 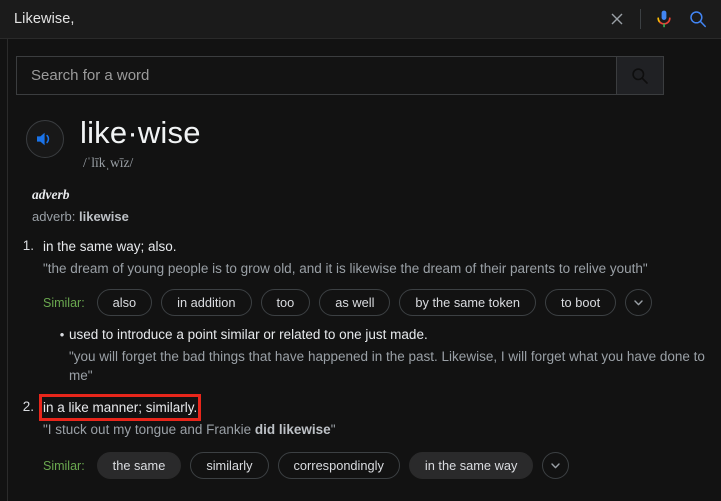 I want to click on synonym-chip: the same, so click(x=139, y=465).